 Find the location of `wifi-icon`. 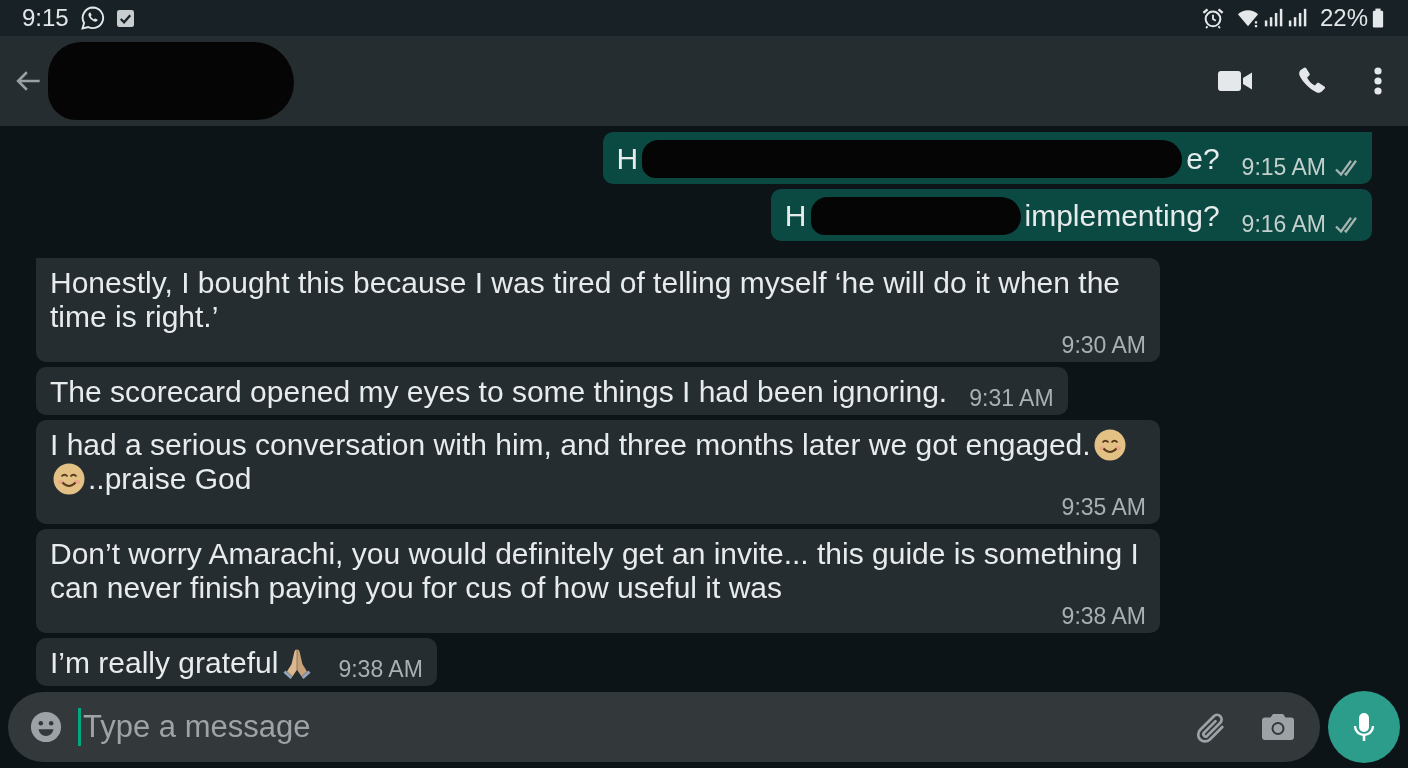

wifi-icon is located at coordinates (1247, 18).